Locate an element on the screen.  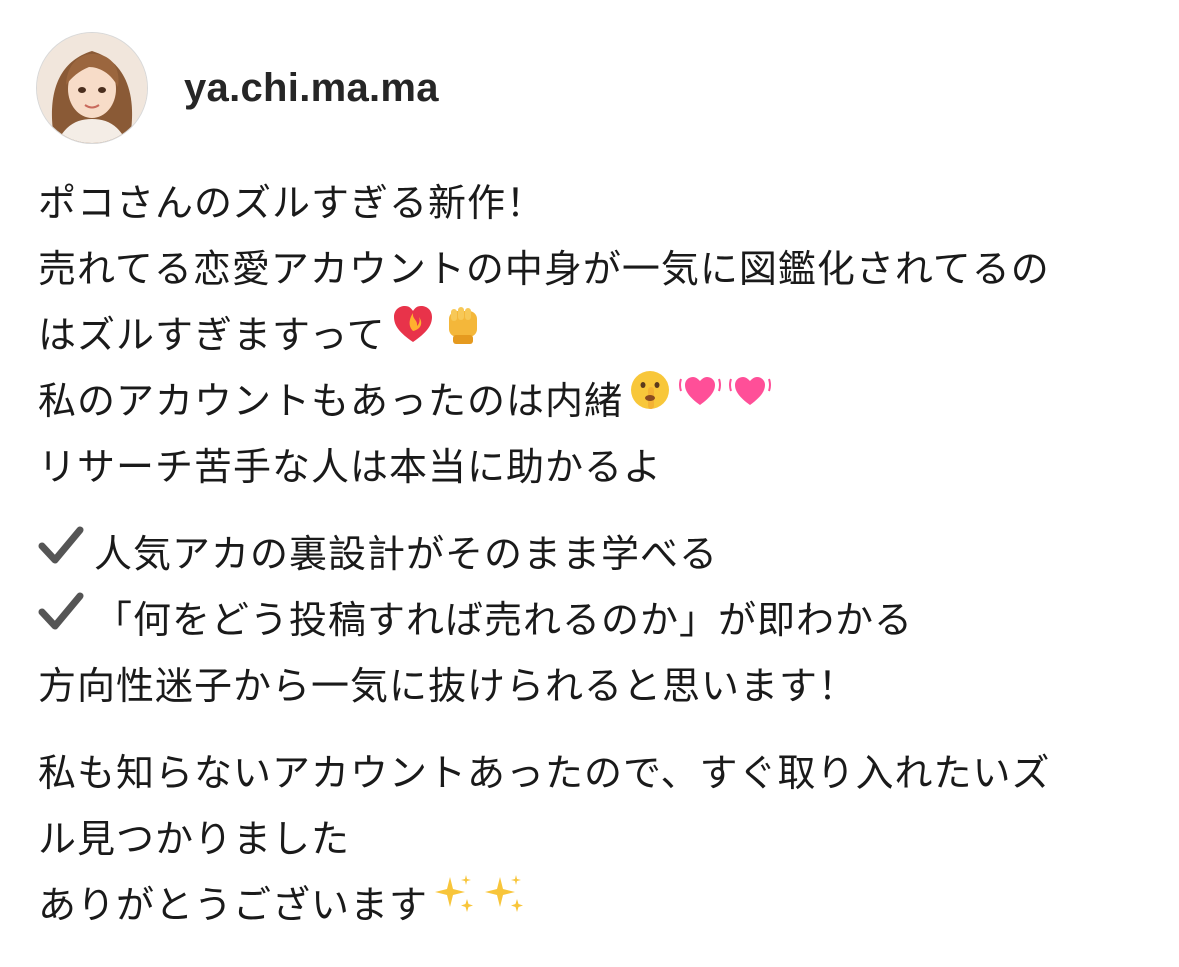
post-header: ya.chi.ma.ma is located at coordinates (237, 88).